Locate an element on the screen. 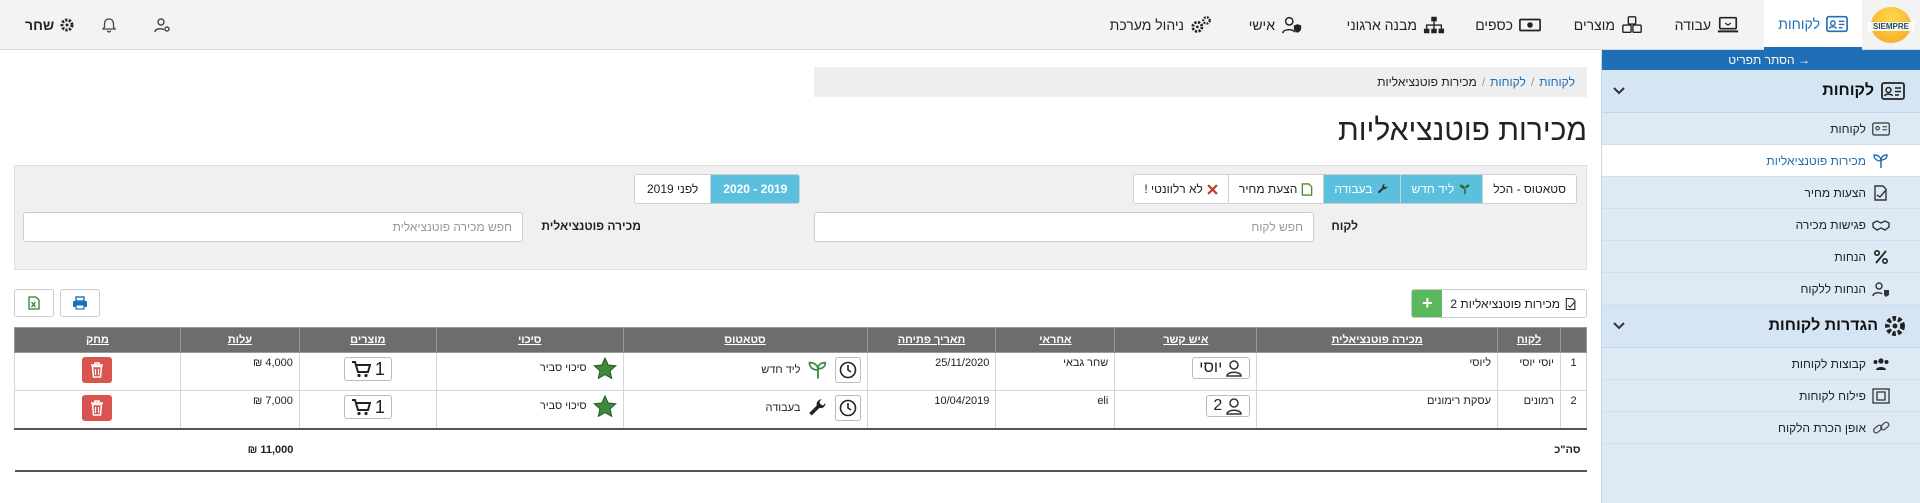 The height and width of the screenshot is (503, 1920). total-empty is located at coordinates (97, 449).